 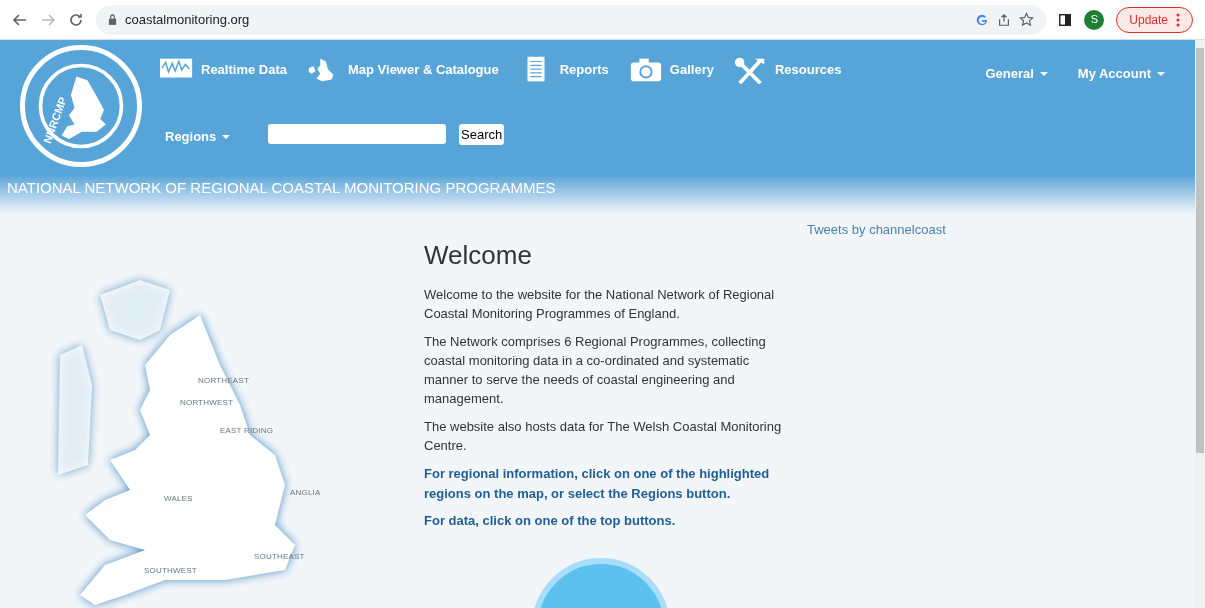 What do you see at coordinates (1094, 19) in the screenshot?
I see `profile-avatar: S` at bounding box center [1094, 19].